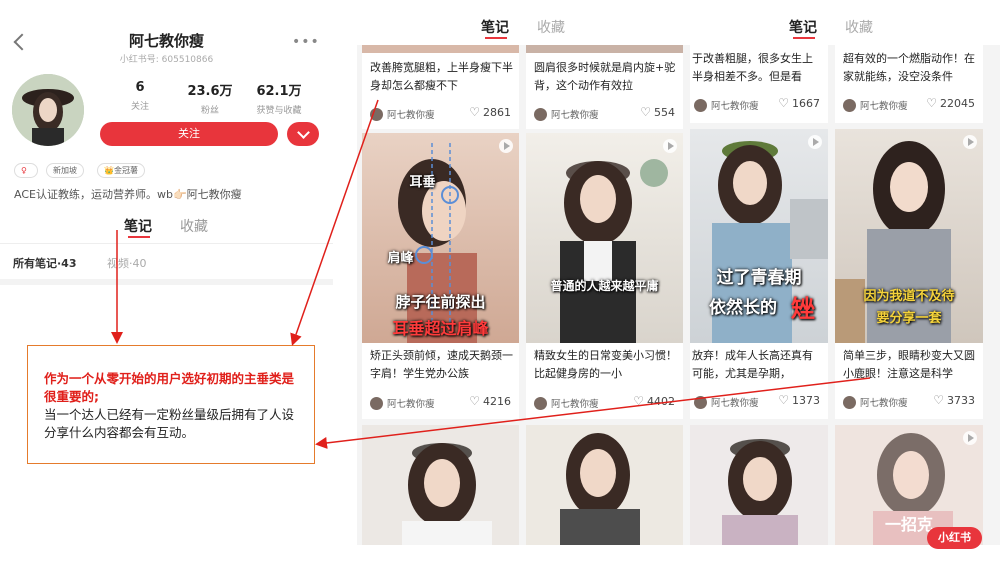 This screenshot has width=1000, height=563. What do you see at coordinates (605, 364) in the screenshot?
I see `note-caption: 精致女生的日常变美小习惯！比起健身房的一小` at bounding box center [605, 364].